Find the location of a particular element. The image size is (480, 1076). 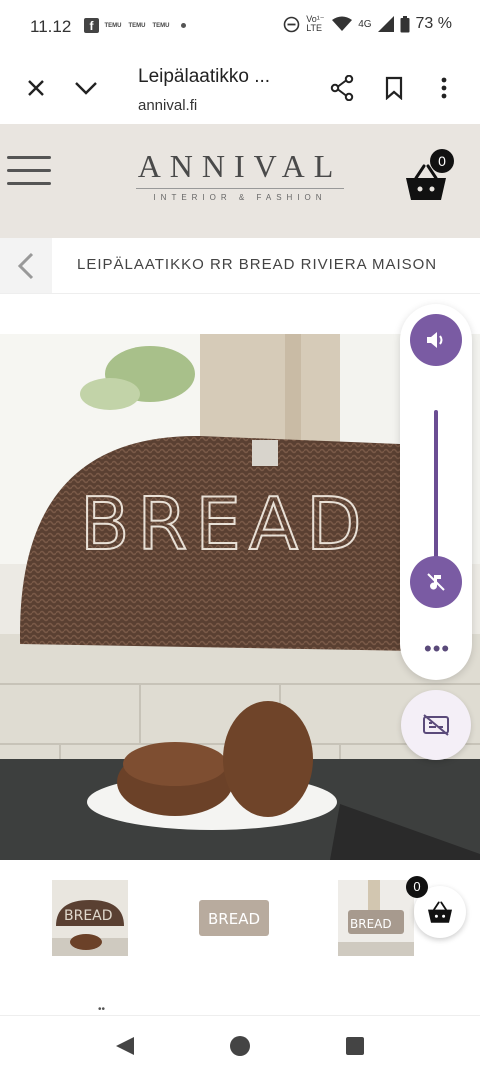

more-menu-icon is located at coordinates (444, 88).